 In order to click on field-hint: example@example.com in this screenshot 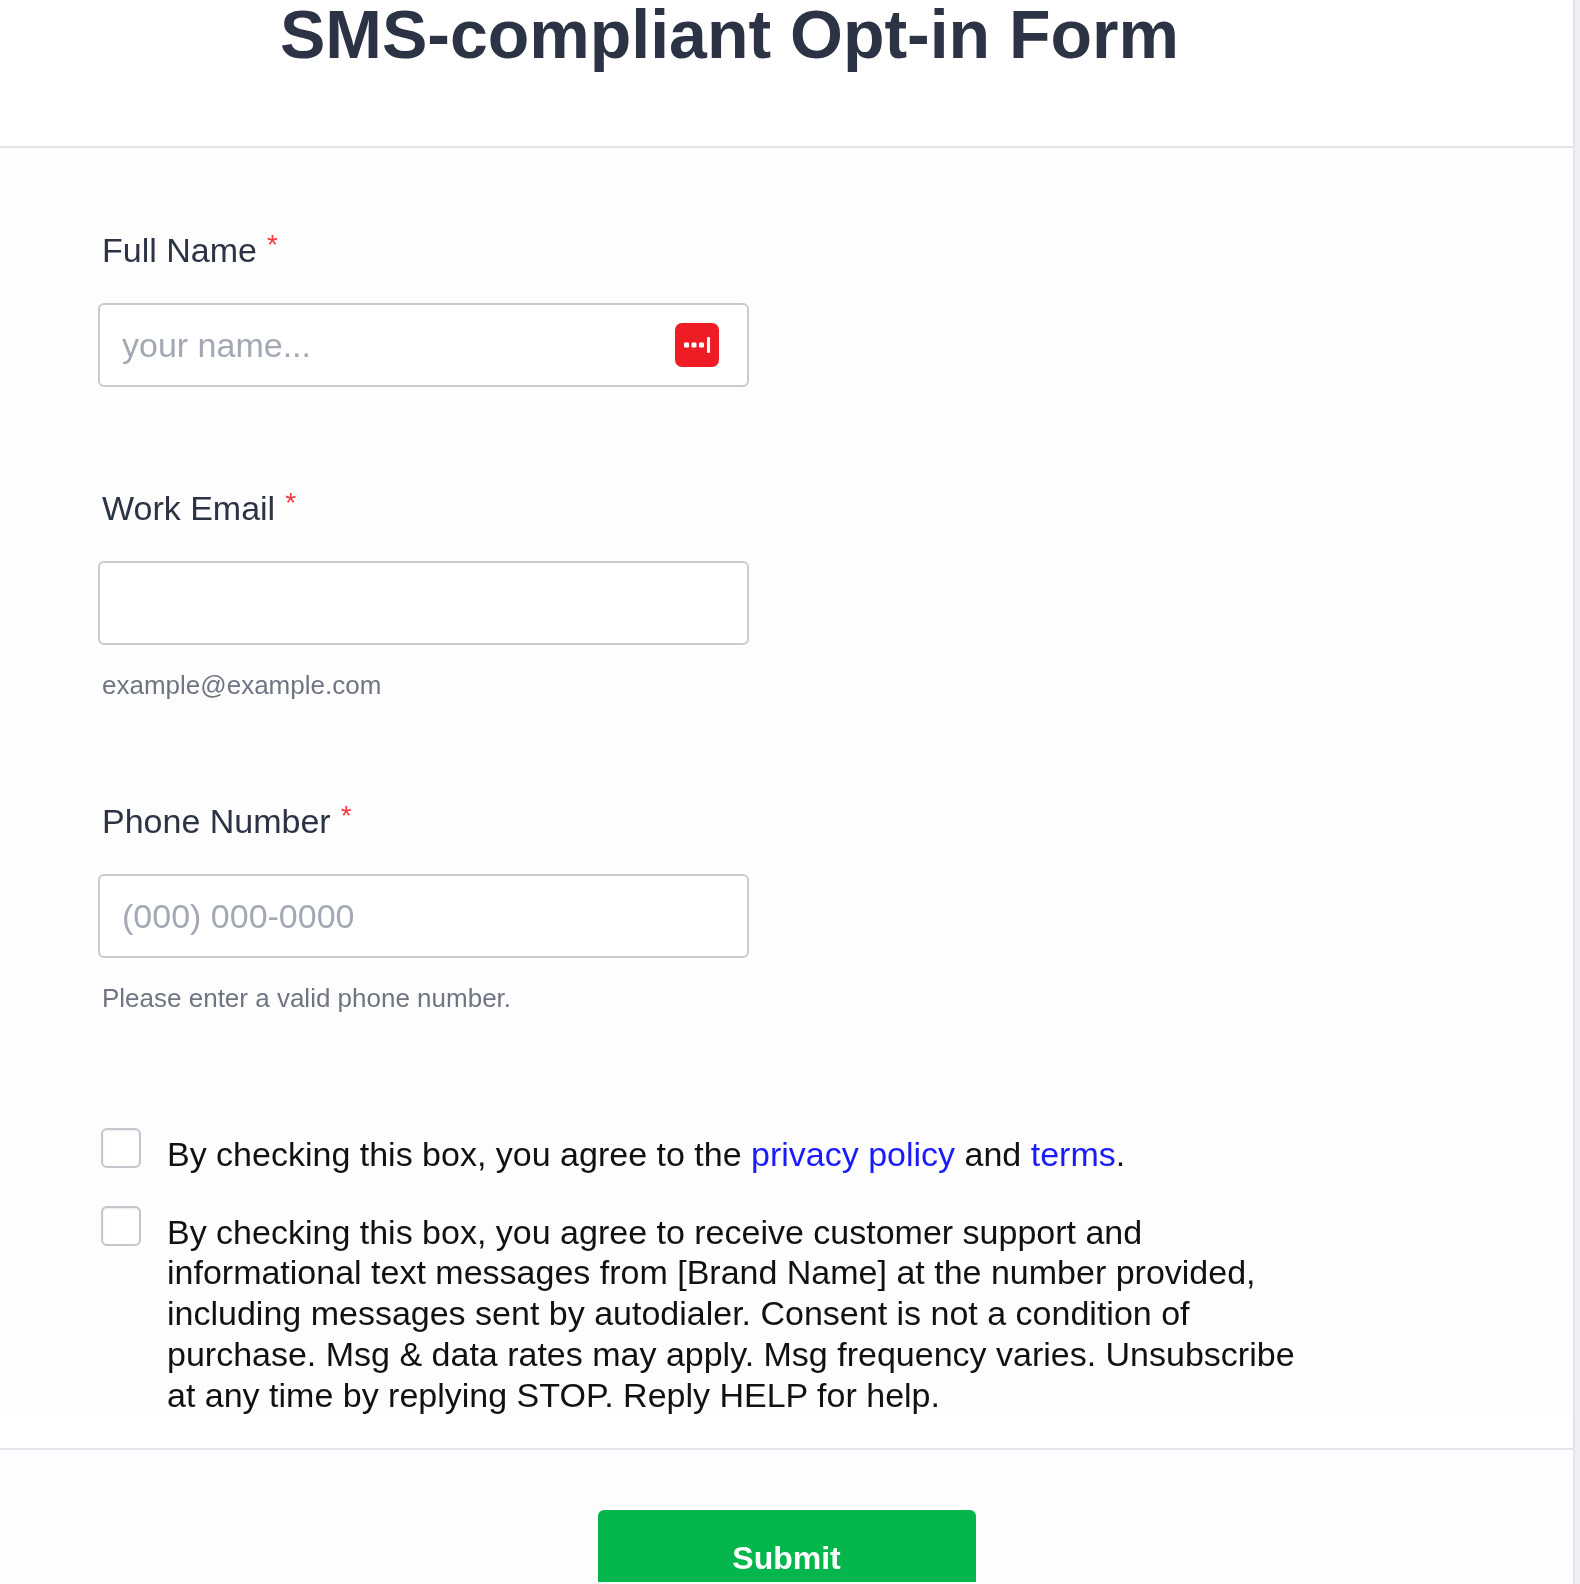, I will do `click(241, 685)`.